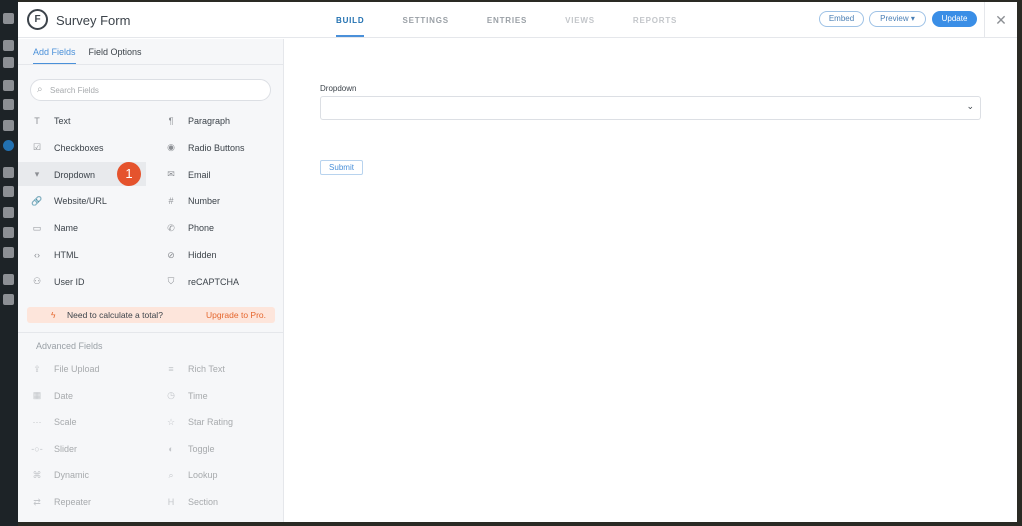 This screenshot has height=526, width=1022. What do you see at coordinates (37, 227) in the screenshot?
I see `field-type-icon: ▭` at bounding box center [37, 227].